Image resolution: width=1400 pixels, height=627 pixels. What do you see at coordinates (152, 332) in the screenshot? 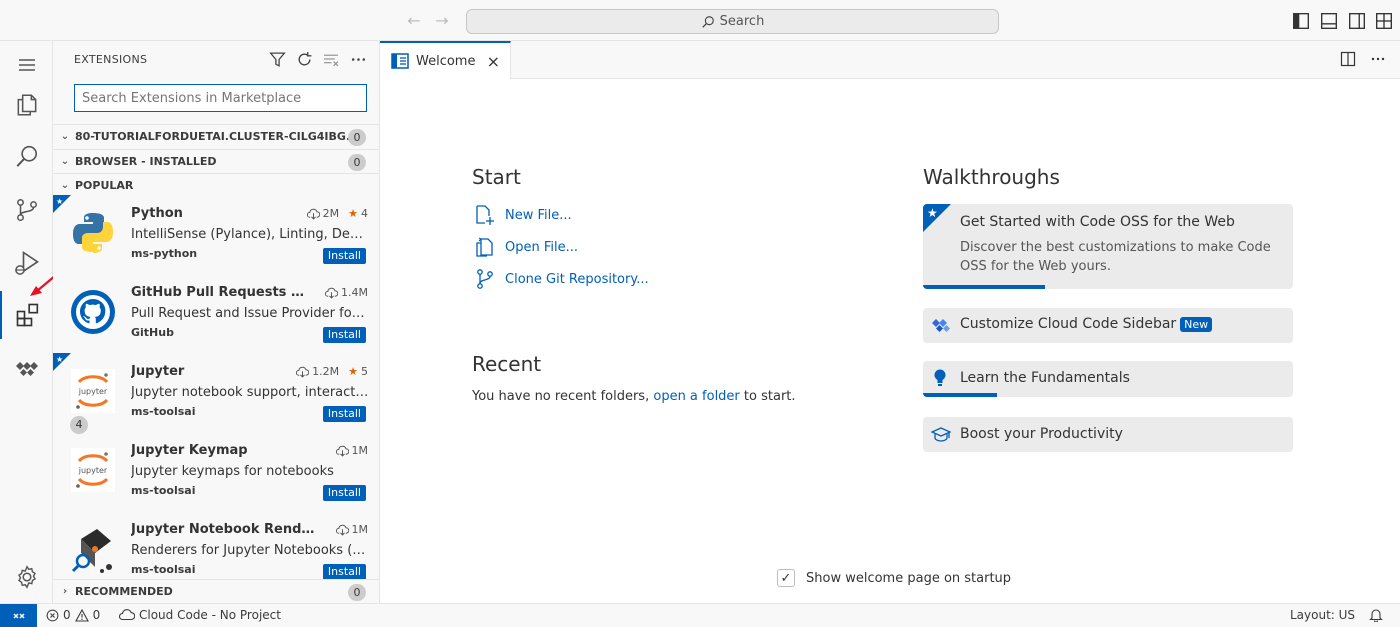
I see `extension-publisher: GitHub` at bounding box center [152, 332].